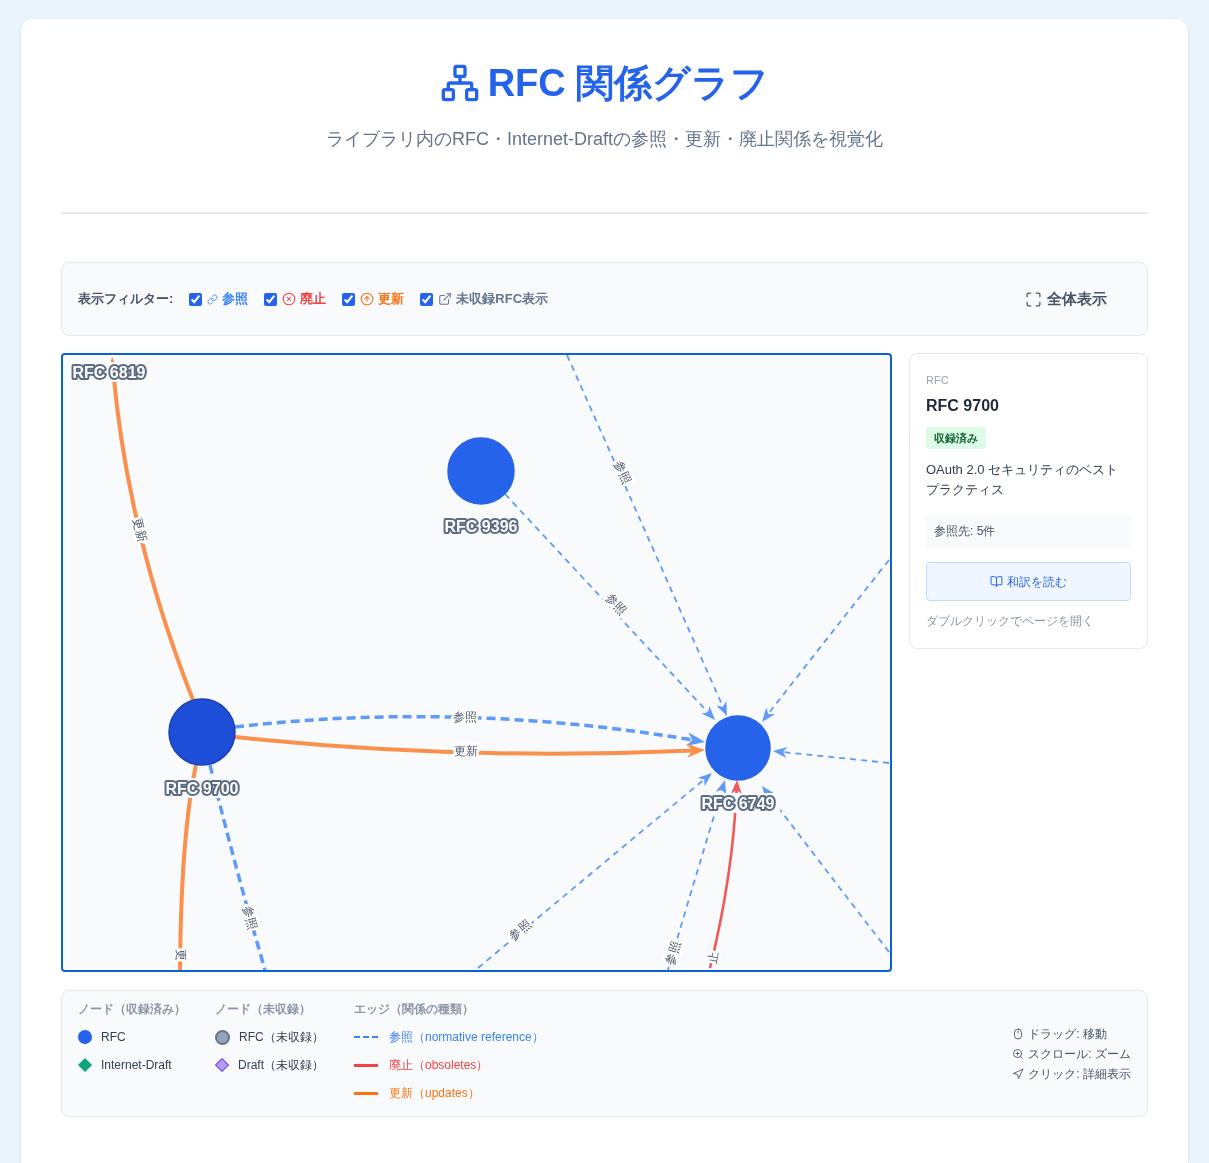 The image size is (1209, 1163). What do you see at coordinates (136, 1065) in the screenshot?
I see `legend-label: Internet-Draft` at bounding box center [136, 1065].